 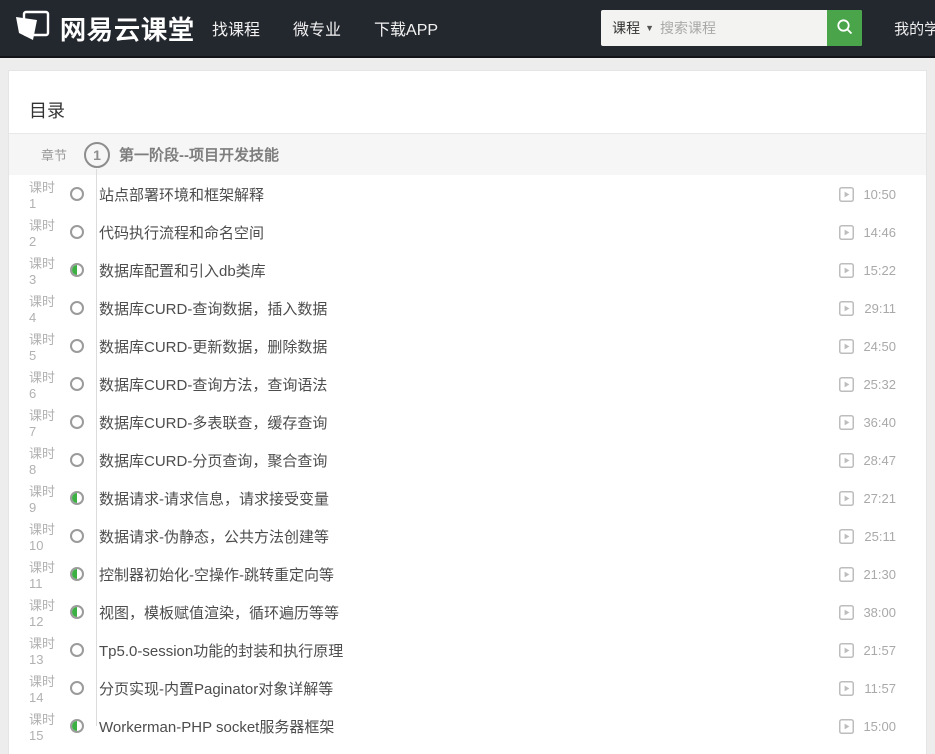 I want to click on lesson-duration: 21:57, so click(x=879, y=650).